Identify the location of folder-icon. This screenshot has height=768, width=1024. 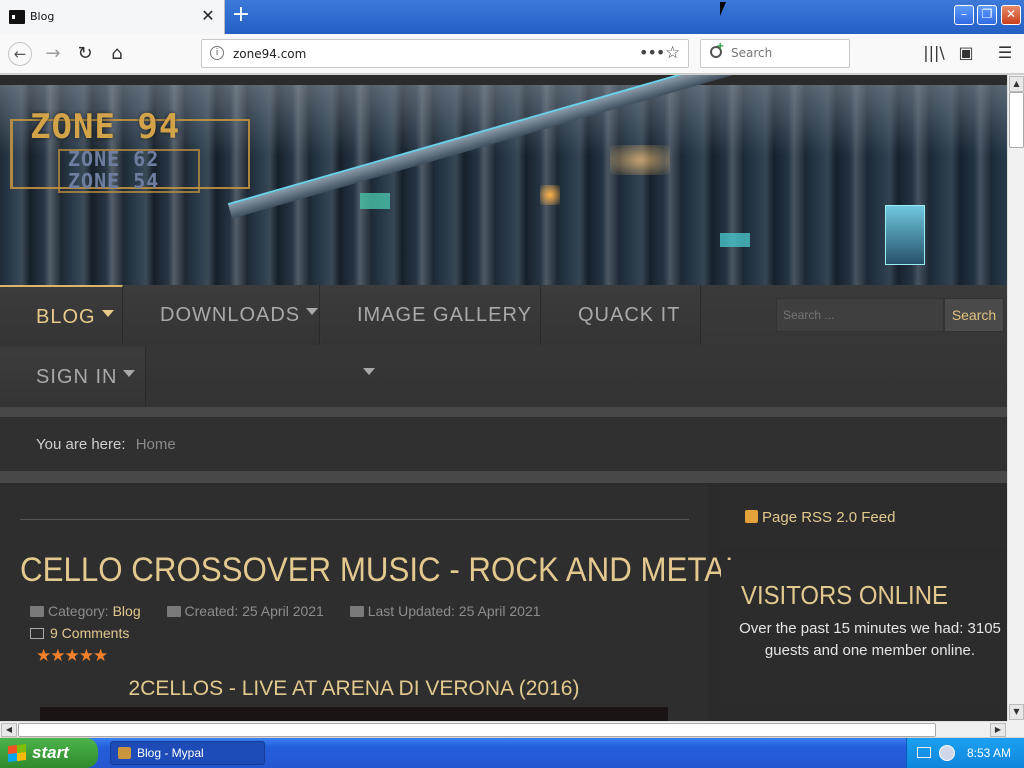
(37, 611).